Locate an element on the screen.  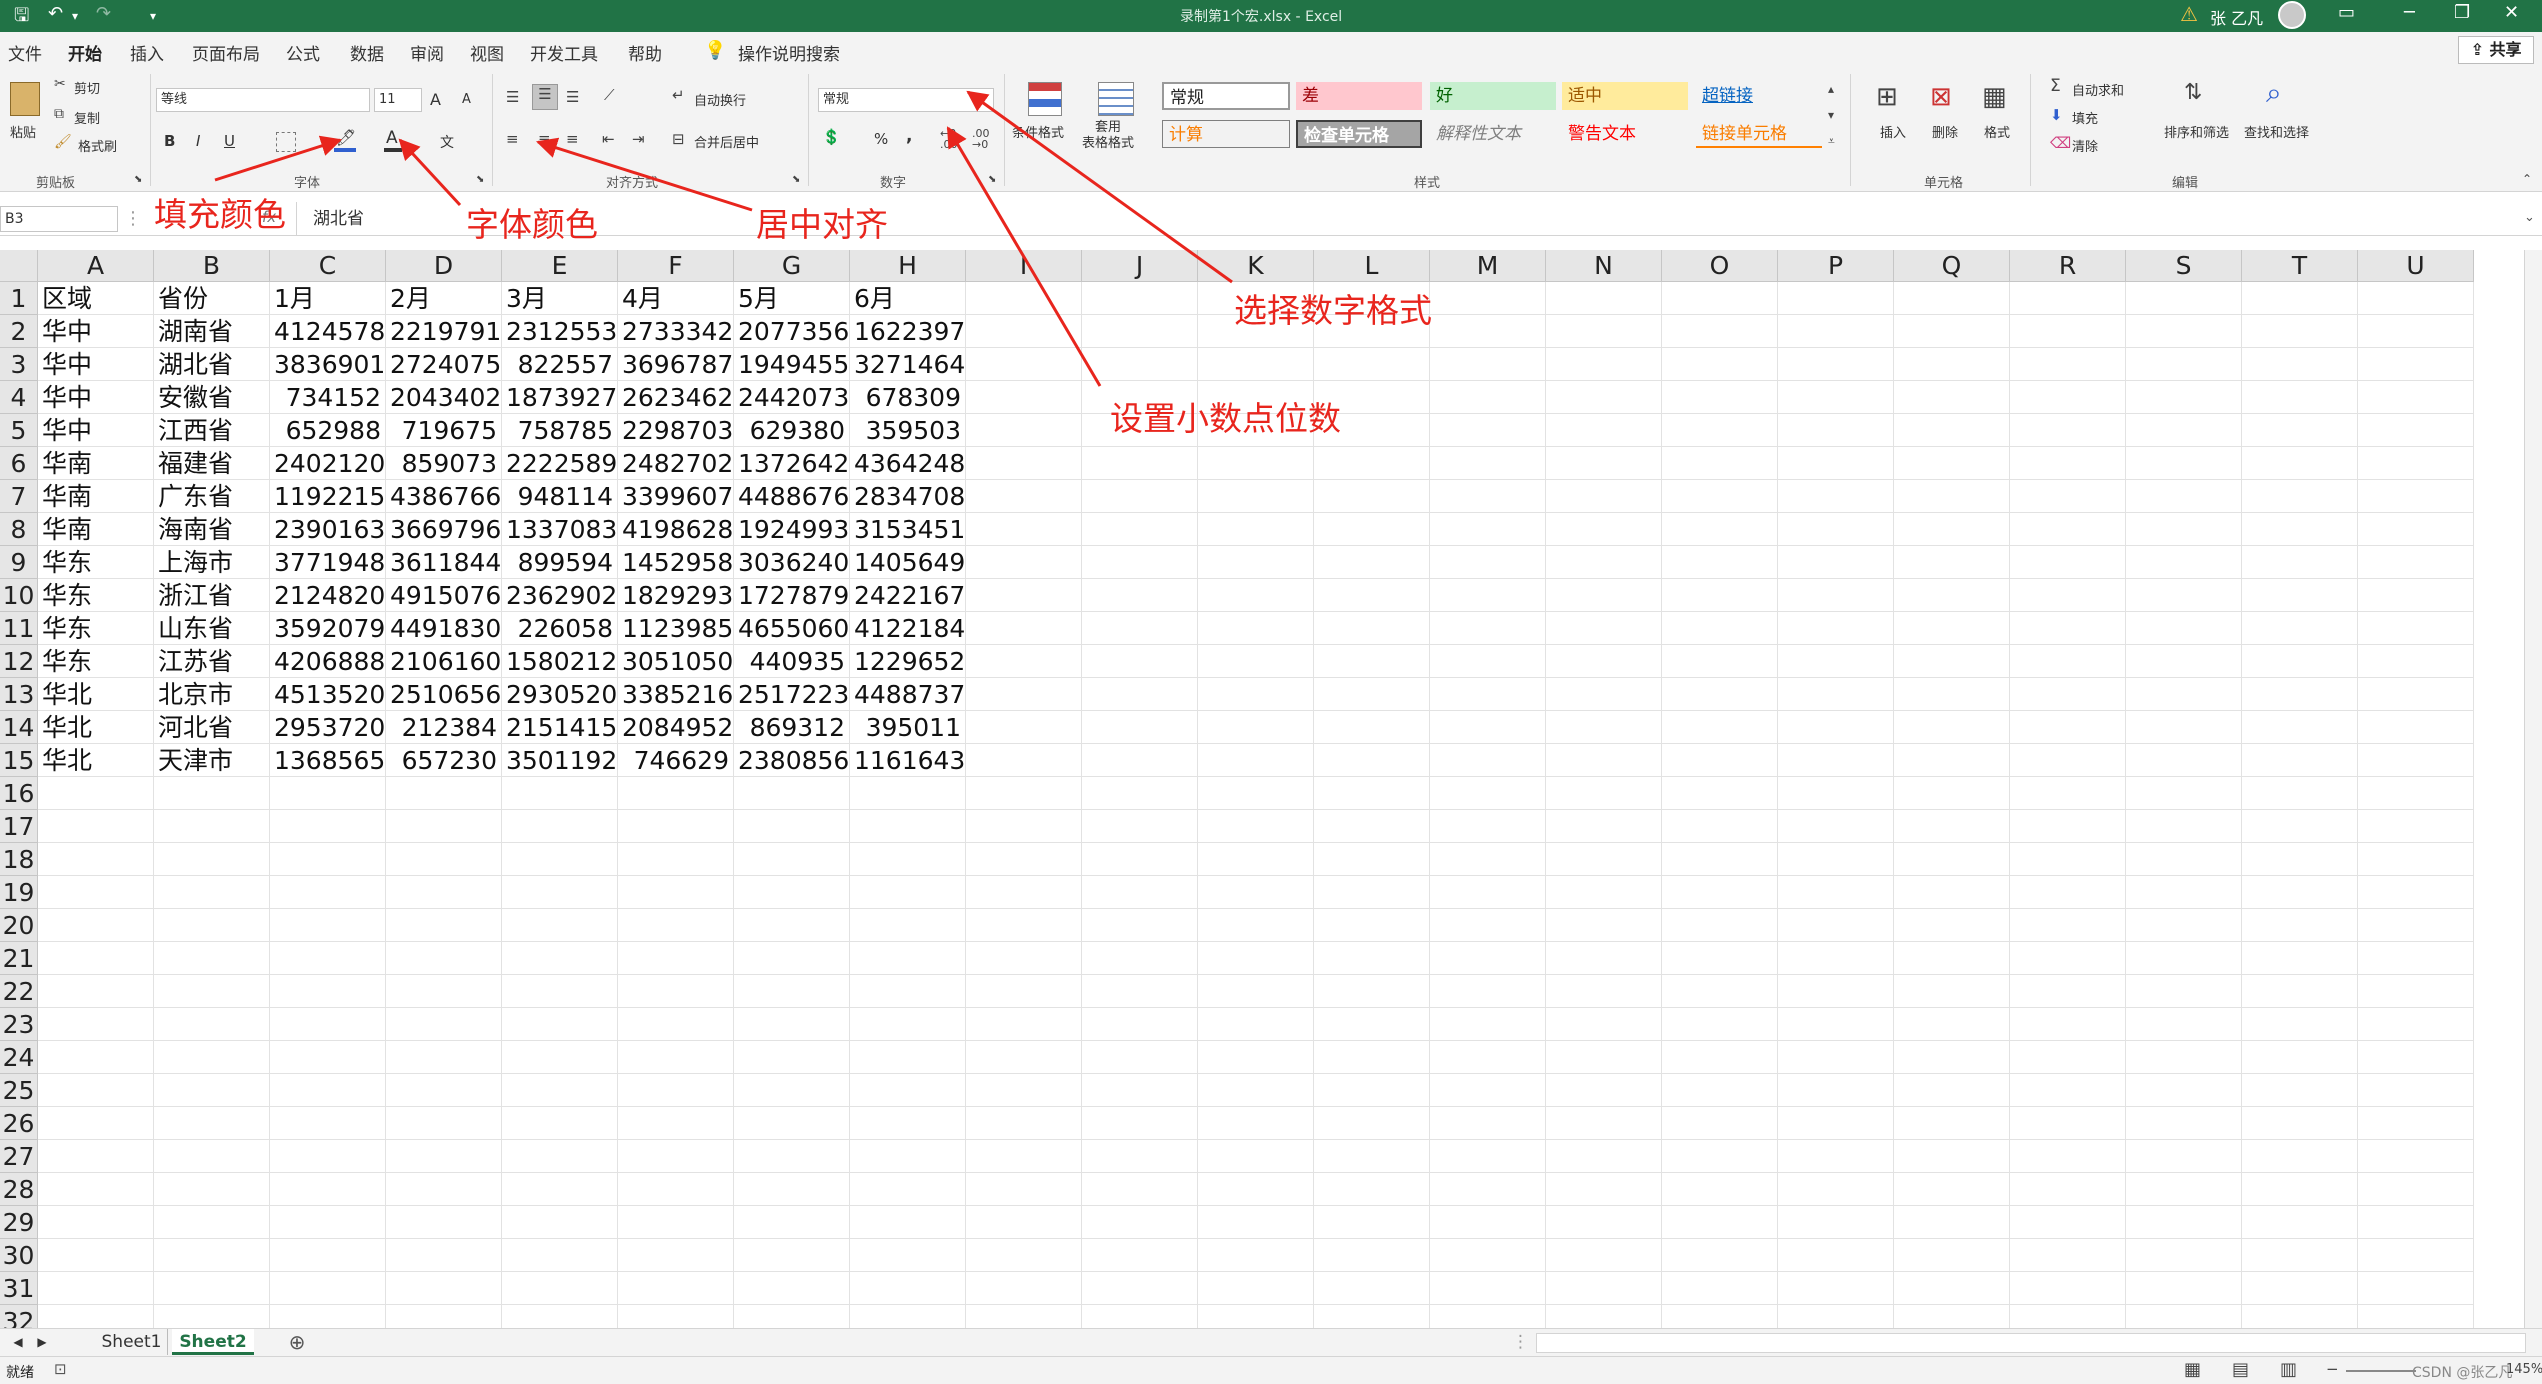
cell: 4124578 is located at coordinates (328, 331).